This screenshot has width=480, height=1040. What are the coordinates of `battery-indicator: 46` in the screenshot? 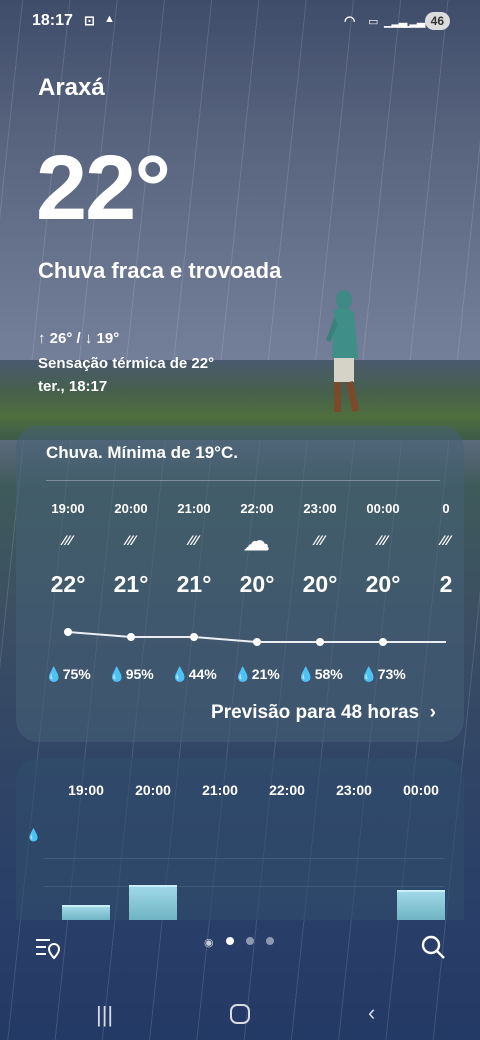 It's located at (437, 21).